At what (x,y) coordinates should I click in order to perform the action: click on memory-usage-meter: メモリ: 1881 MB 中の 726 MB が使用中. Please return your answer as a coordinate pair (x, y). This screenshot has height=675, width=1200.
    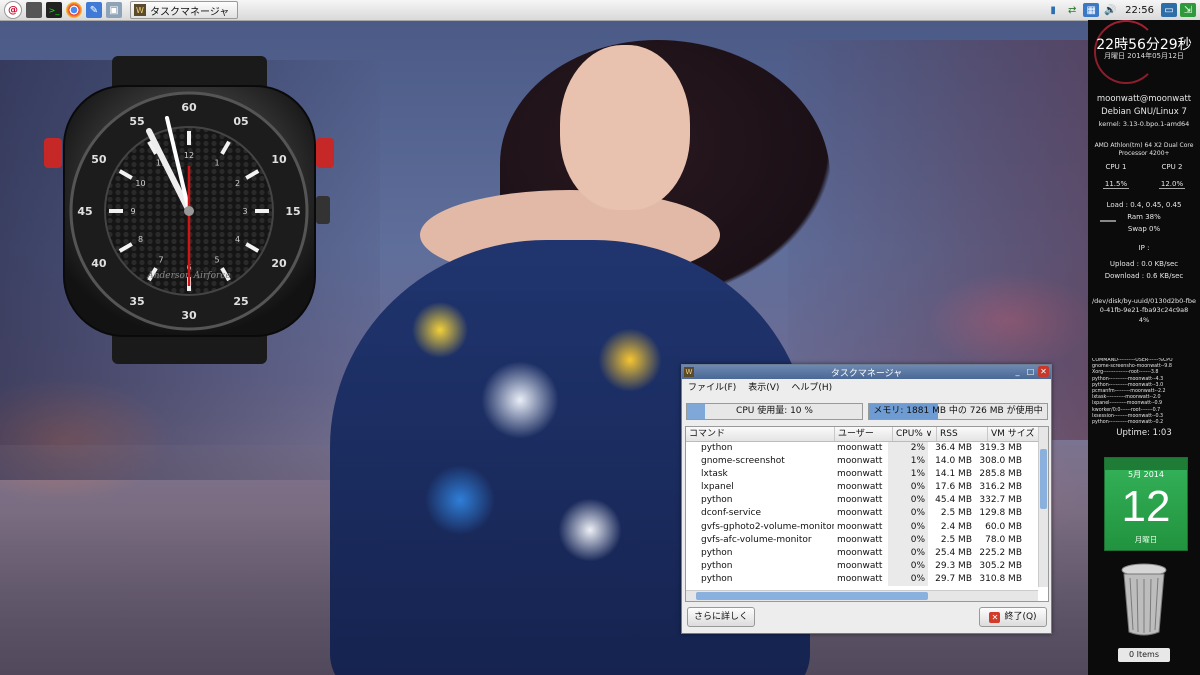
    Looking at the image, I should click on (958, 411).